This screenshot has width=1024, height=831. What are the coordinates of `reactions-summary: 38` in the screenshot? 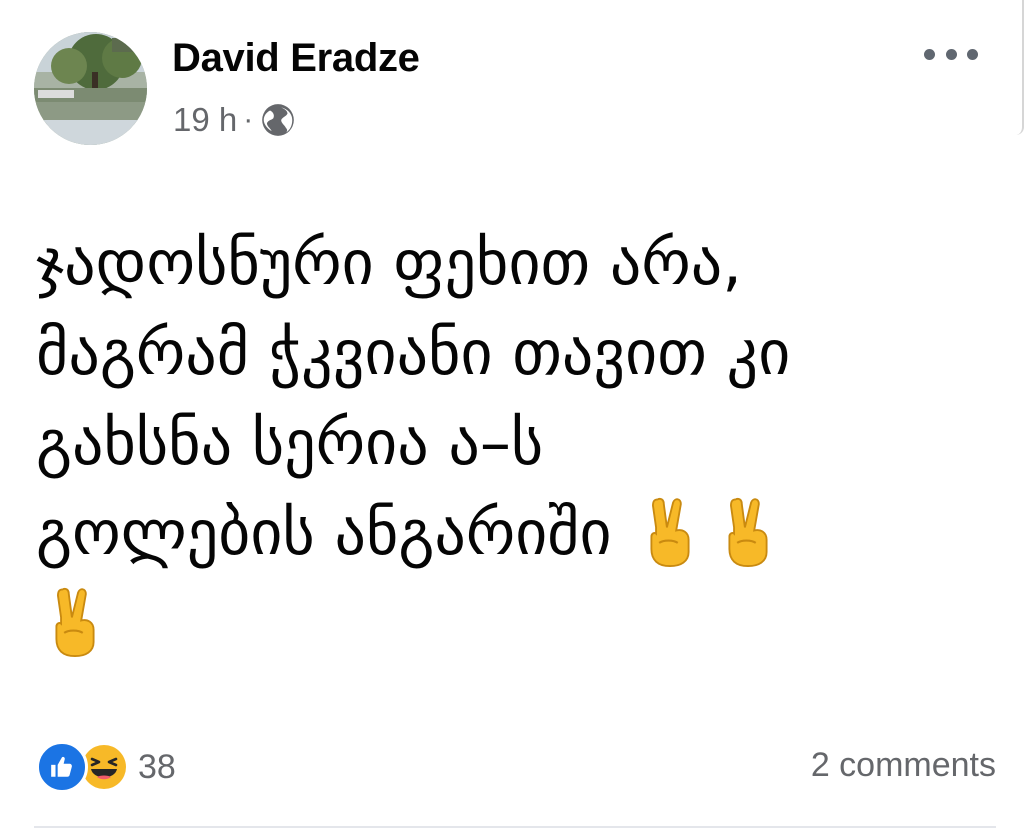 It's located at (106, 767).